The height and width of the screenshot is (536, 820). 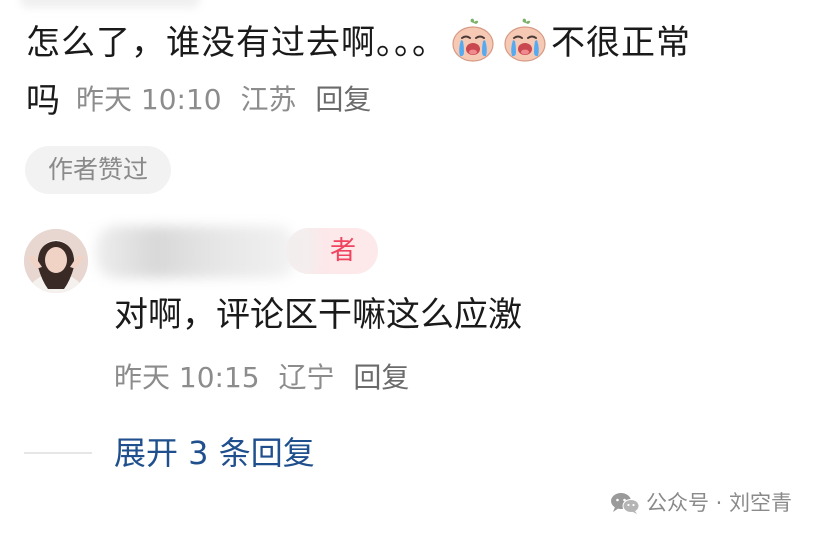 What do you see at coordinates (718, 503) in the screenshot?
I see `watermark-text: 公众号 · 刘空青` at bounding box center [718, 503].